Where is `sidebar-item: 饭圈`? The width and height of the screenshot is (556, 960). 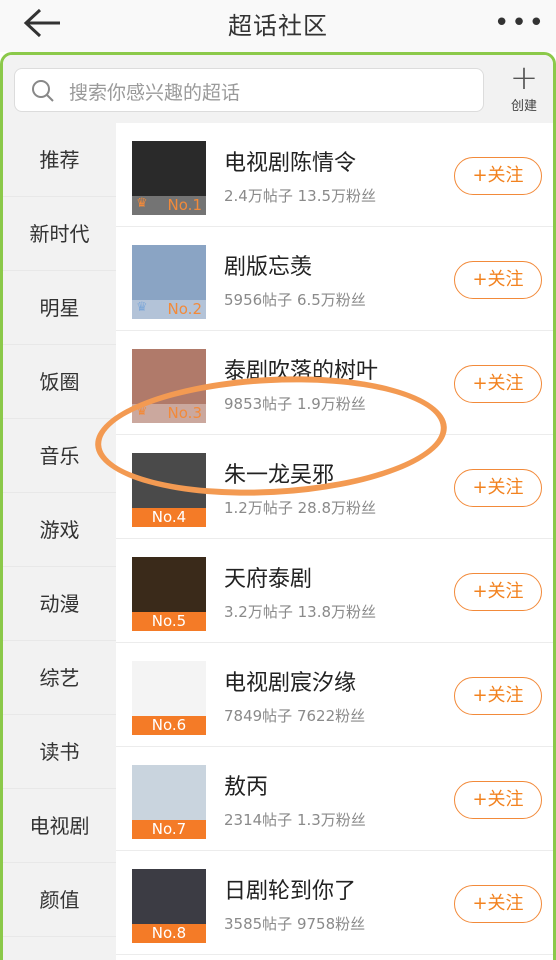
sidebar-item: 饭圈 is located at coordinates (59, 382).